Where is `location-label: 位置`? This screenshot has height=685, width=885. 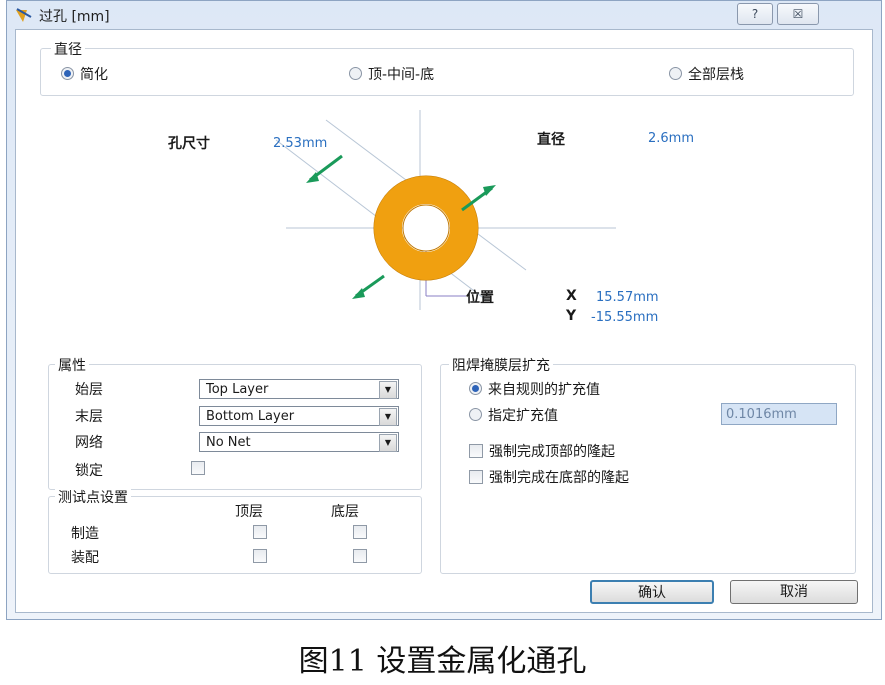
location-label: 位置 is located at coordinates (480, 298).